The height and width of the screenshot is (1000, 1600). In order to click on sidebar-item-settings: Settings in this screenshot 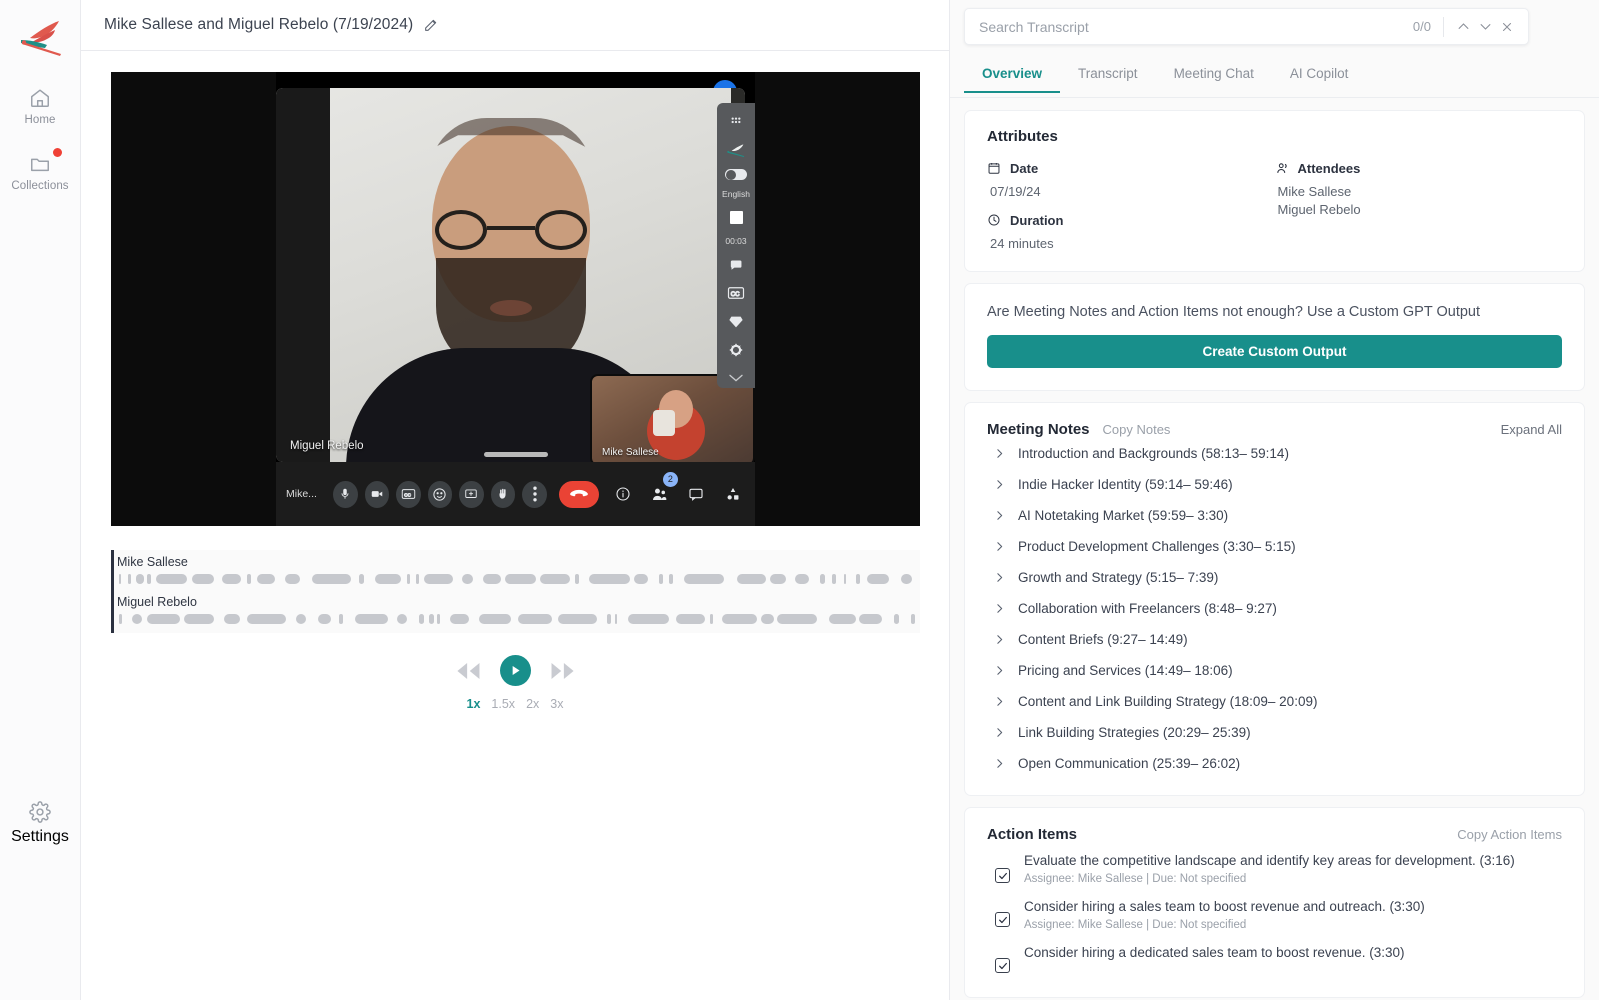, I will do `click(40, 823)`.